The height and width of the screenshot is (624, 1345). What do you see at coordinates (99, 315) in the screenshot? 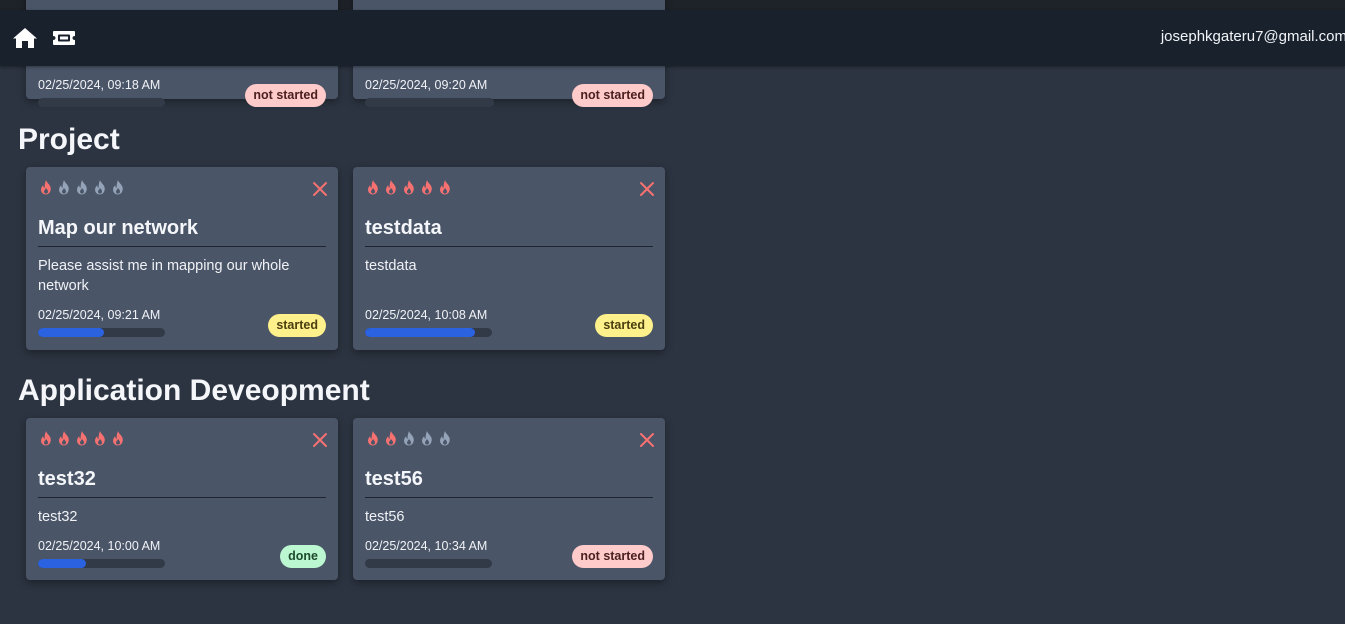
I see `task-date: 02/25/2024, 09:21 AM` at bounding box center [99, 315].